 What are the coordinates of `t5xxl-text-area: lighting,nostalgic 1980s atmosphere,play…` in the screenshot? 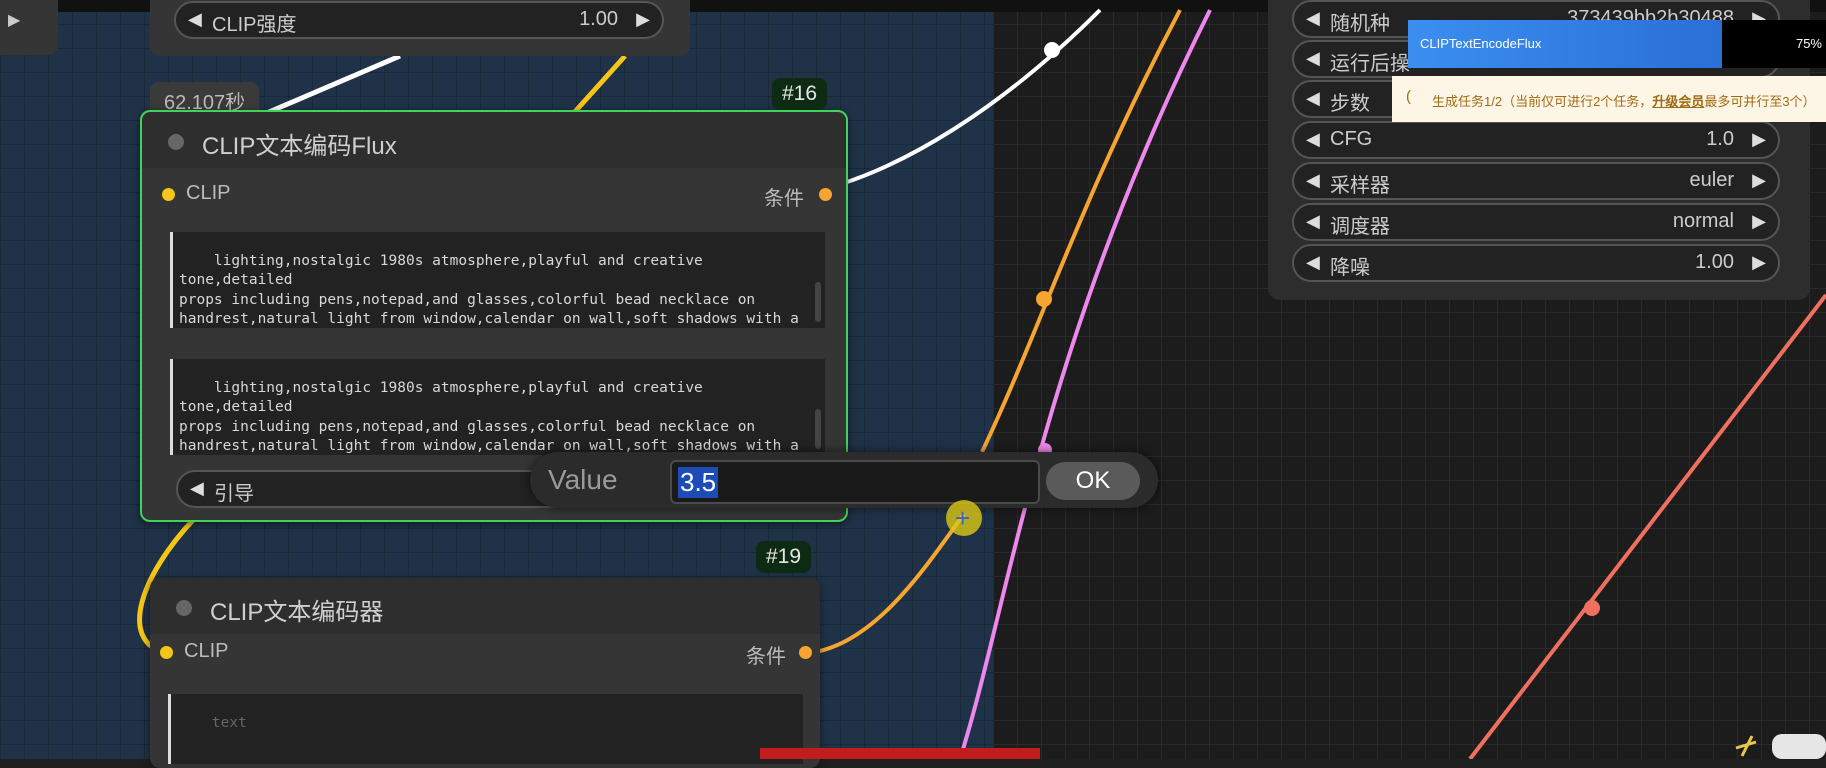 It's located at (497, 407).